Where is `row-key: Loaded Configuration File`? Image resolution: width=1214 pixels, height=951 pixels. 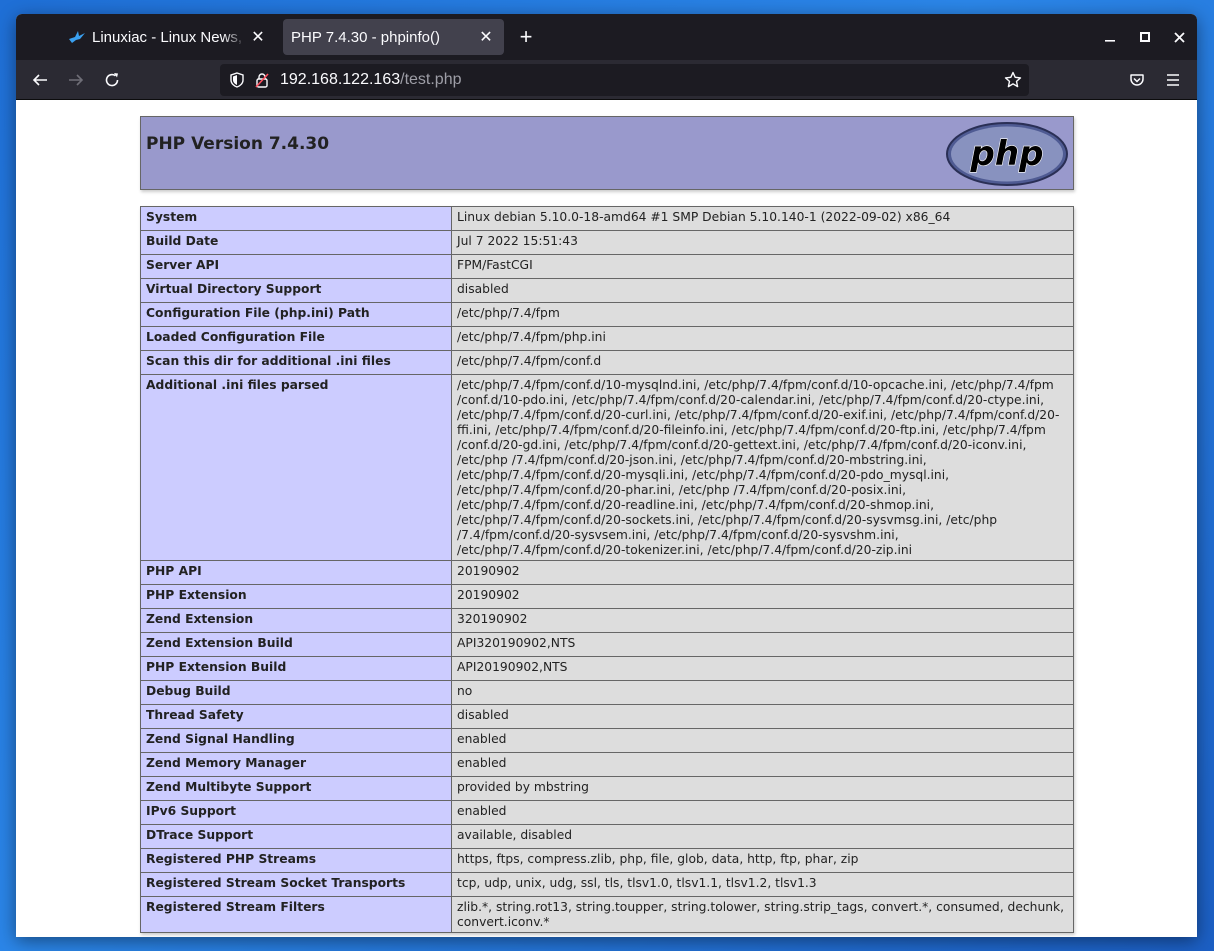 row-key: Loaded Configuration File is located at coordinates (296, 338).